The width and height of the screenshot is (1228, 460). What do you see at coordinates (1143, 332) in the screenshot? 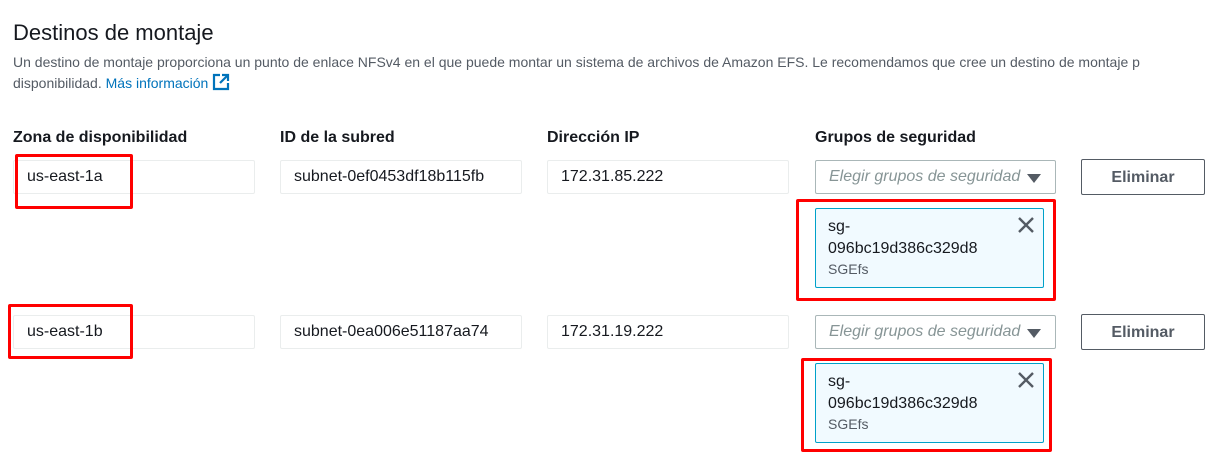
I see `remove-button-2: Eliminar` at bounding box center [1143, 332].